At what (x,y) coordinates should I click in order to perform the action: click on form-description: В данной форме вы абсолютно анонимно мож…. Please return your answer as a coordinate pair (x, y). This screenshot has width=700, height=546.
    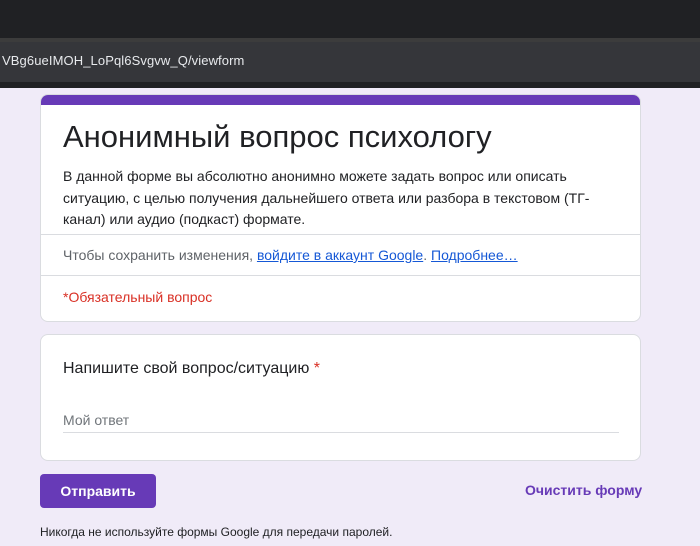
    Looking at the image, I should click on (326, 197).